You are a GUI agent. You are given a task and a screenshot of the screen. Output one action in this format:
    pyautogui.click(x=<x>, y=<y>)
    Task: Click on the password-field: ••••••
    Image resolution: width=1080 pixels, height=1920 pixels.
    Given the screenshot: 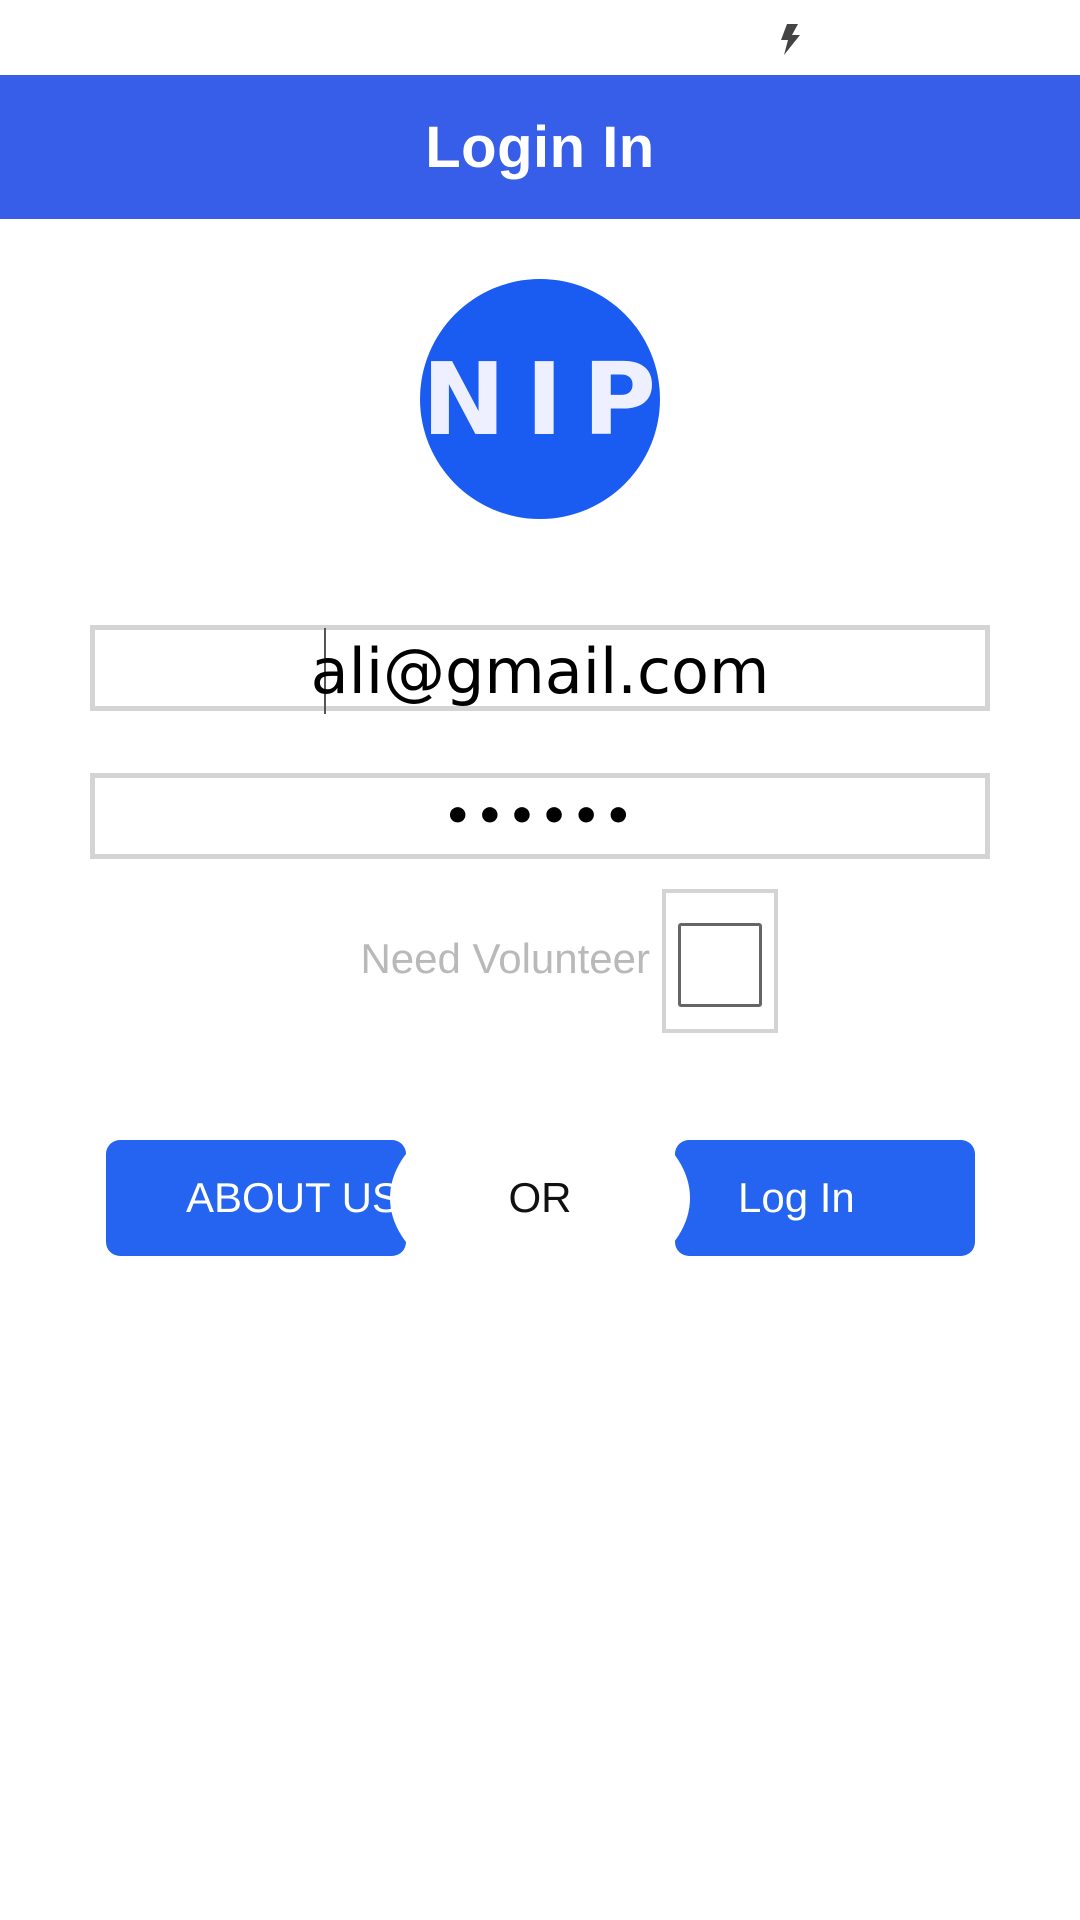 What is the action you would take?
    pyautogui.click(x=540, y=816)
    